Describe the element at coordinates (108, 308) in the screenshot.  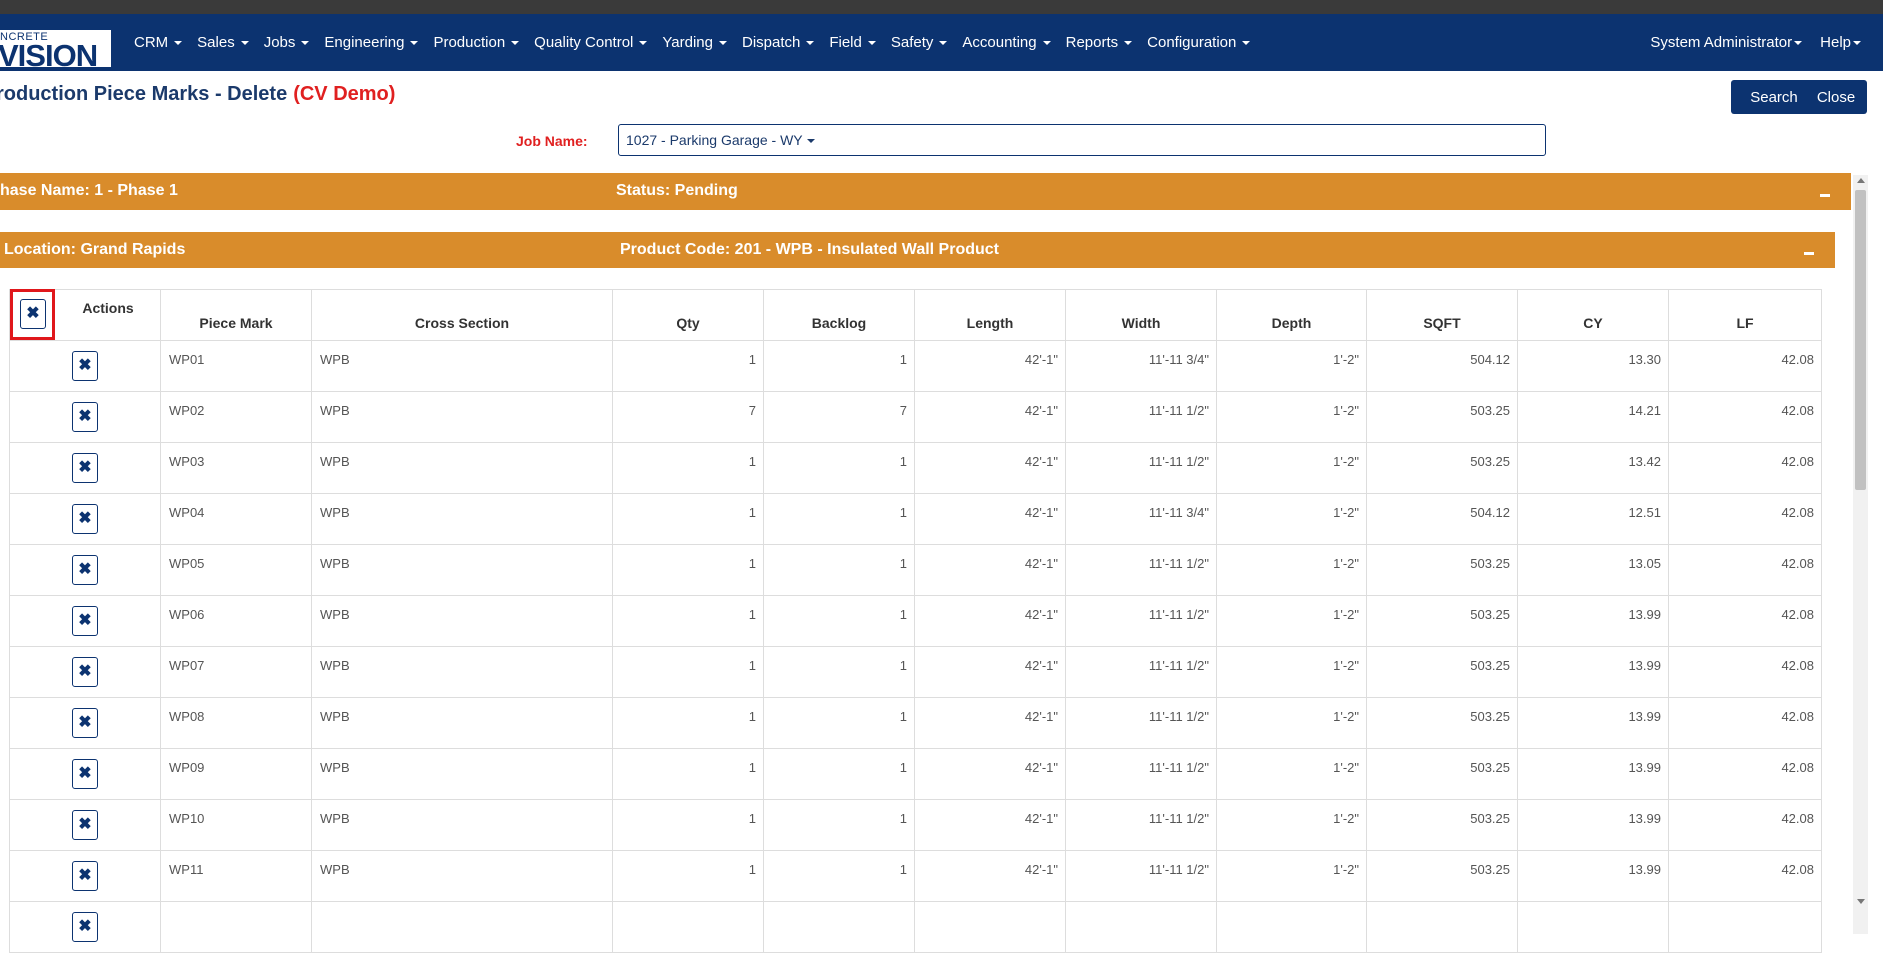
I see `actions-header-label: Actions` at that location.